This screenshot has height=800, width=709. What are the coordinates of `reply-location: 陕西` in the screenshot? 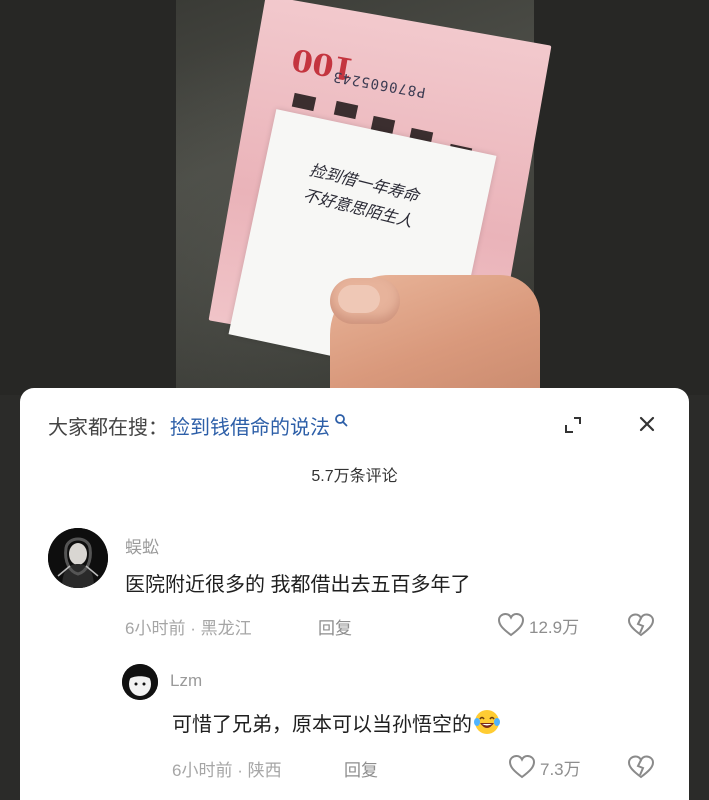 It's located at (264, 770).